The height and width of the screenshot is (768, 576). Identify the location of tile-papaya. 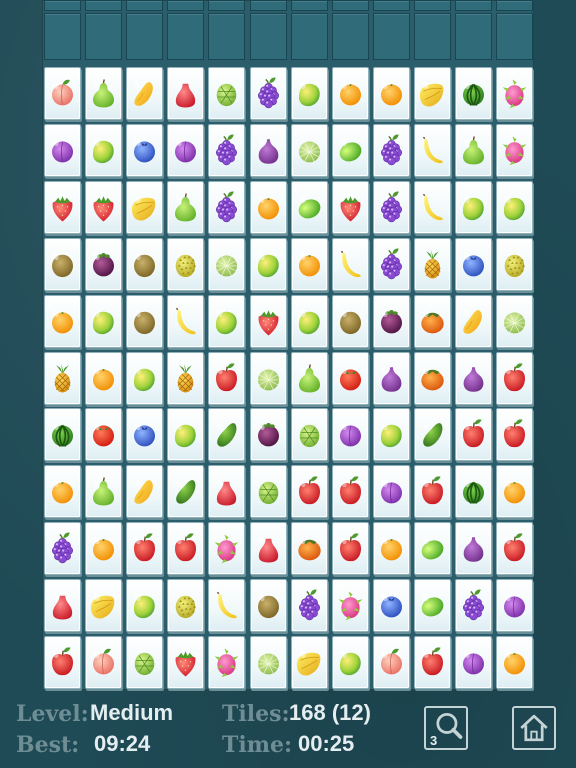
(473, 321).